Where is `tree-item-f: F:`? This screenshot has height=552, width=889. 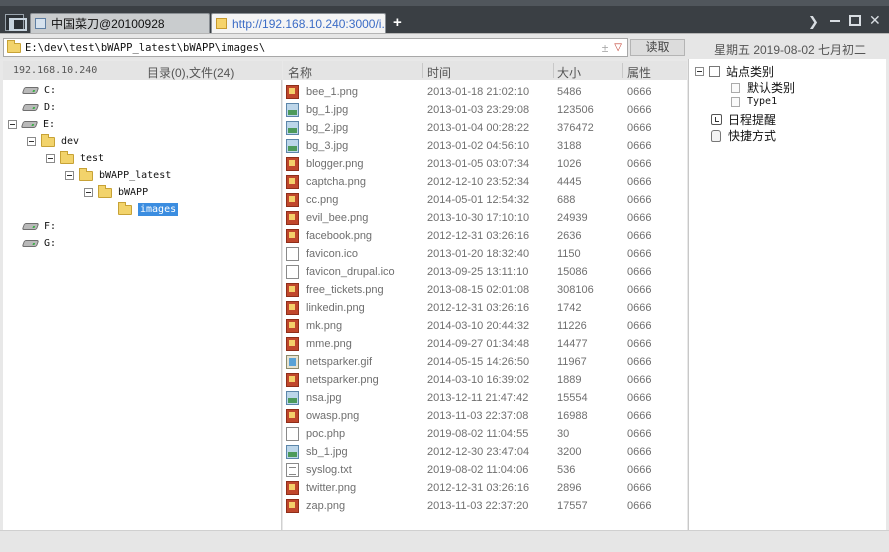 tree-item-f: F: is located at coordinates (38, 226).